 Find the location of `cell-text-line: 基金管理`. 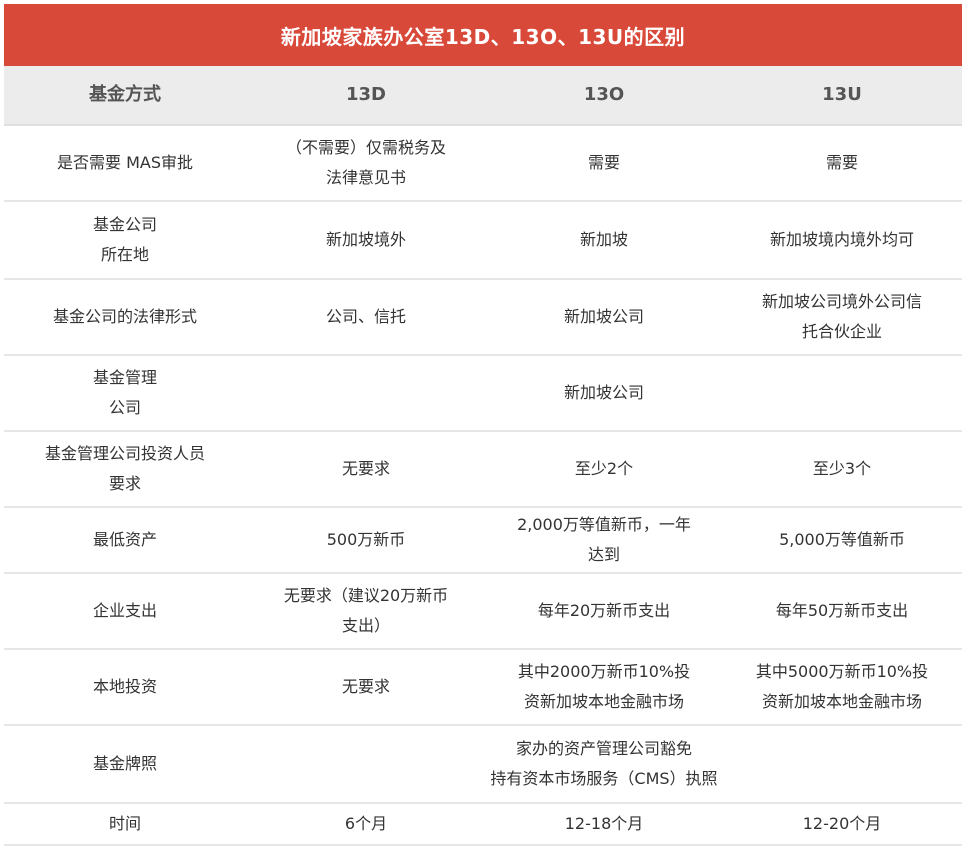

cell-text-line: 基金管理 is located at coordinates (124, 377).